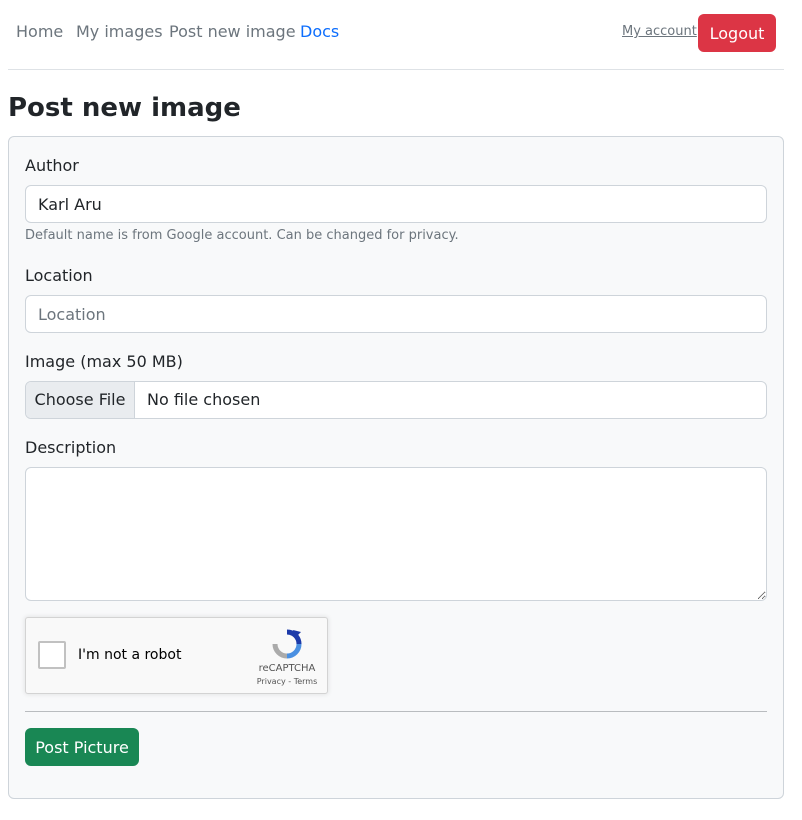 The image size is (802, 820). Describe the element at coordinates (396, 400) in the screenshot. I see `image-file-input: Choose File No file chosen` at that location.